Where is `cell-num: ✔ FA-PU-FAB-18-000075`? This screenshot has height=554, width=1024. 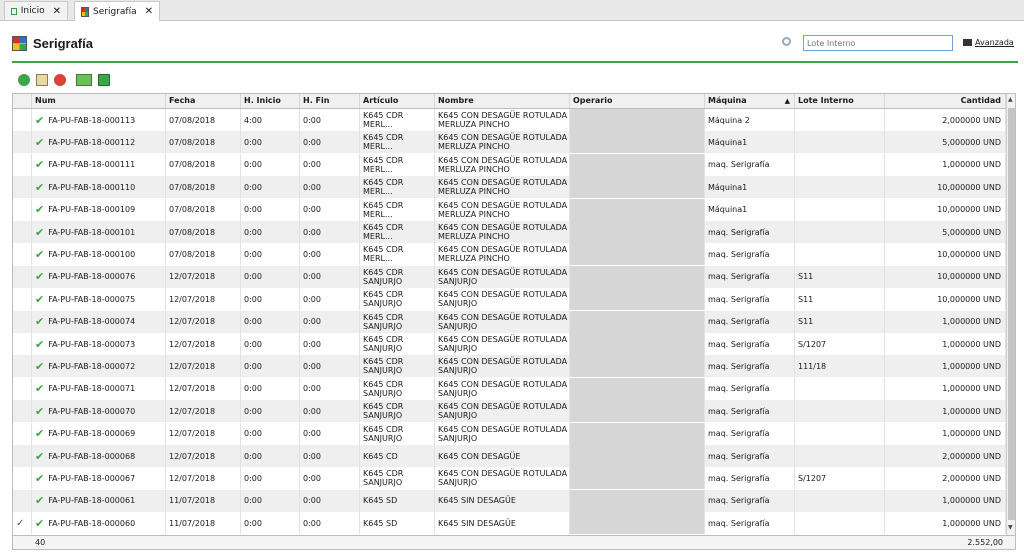
cell-num: ✔ FA-PU-FAB-18-000075 is located at coordinates (99, 299).